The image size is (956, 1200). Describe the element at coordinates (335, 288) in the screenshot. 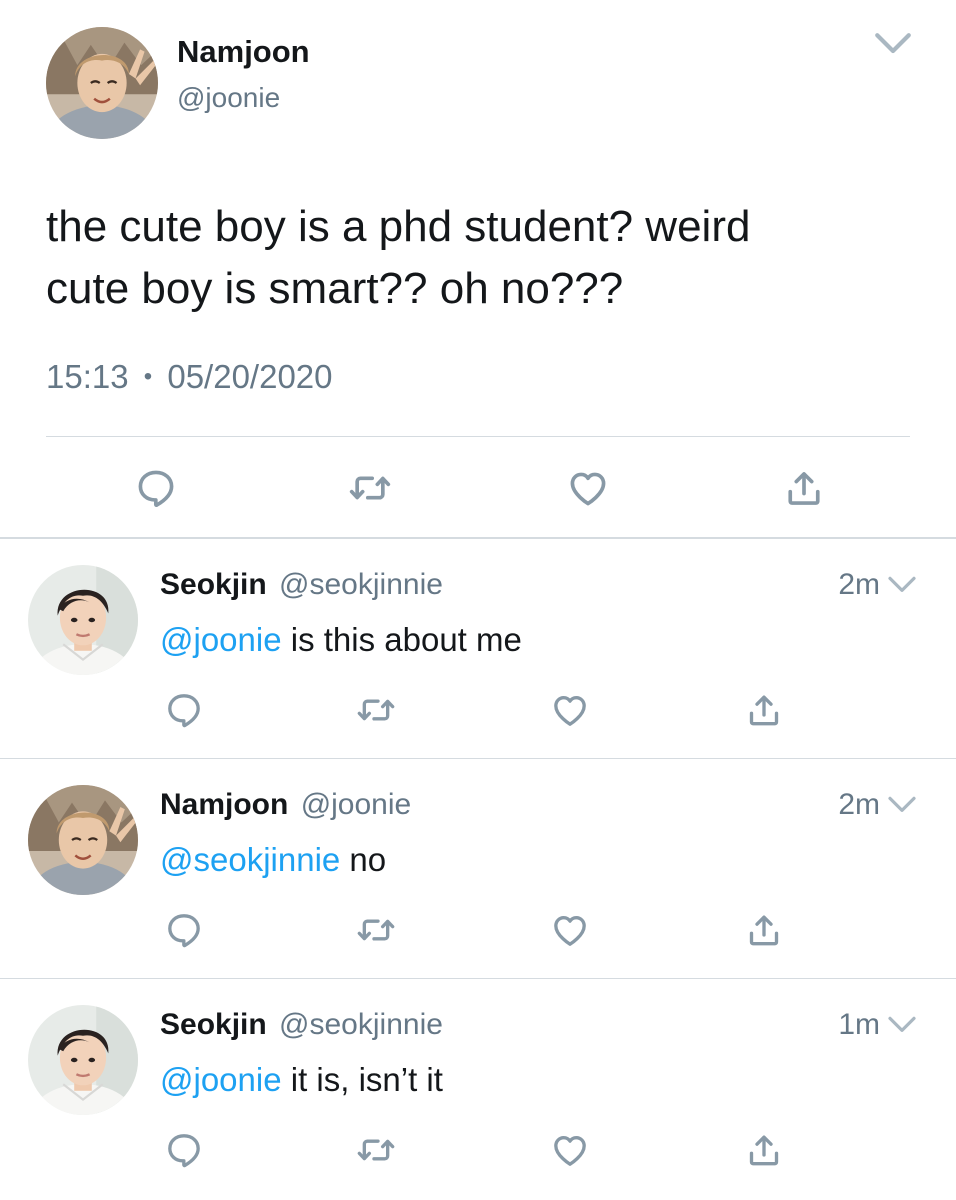

I see `tweet-text-line: cute boy is smart?? oh no???` at that location.